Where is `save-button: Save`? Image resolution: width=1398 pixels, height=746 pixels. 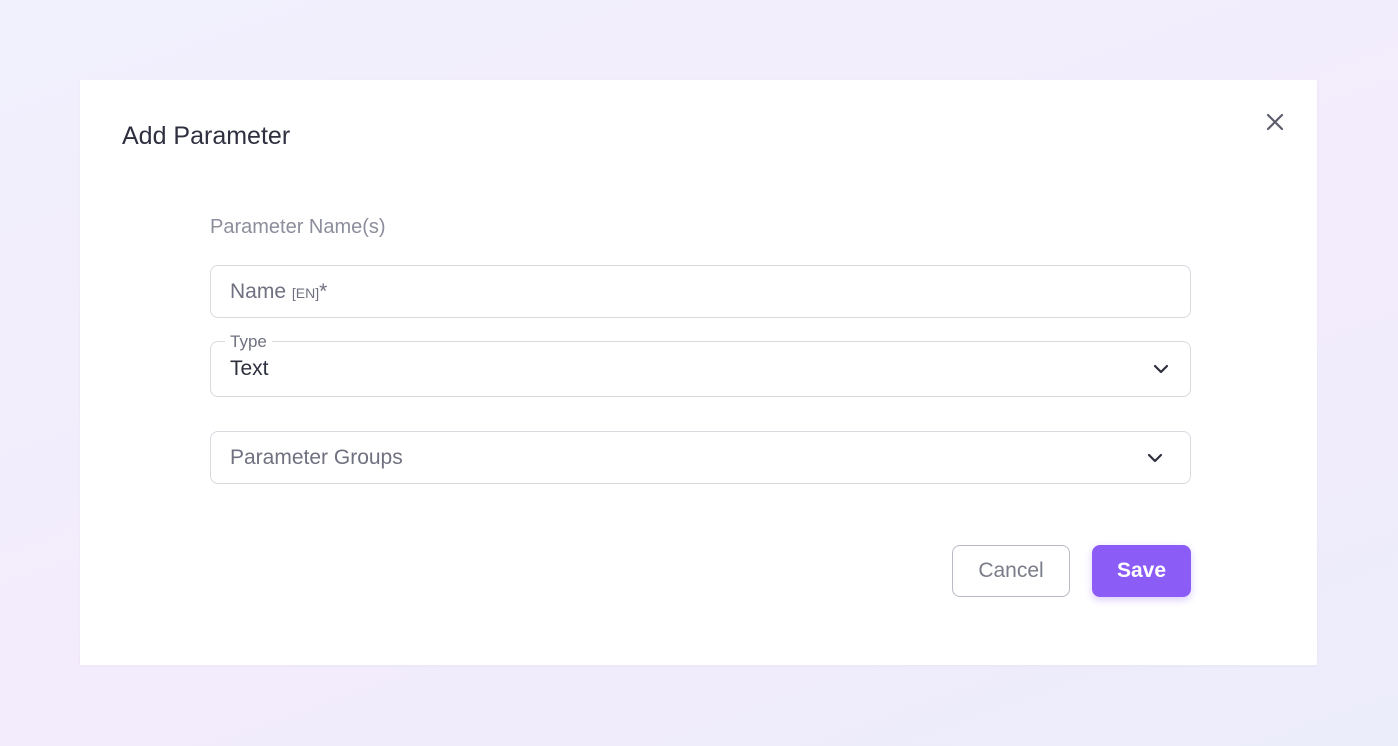 save-button: Save is located at coordinates (1141, 571).